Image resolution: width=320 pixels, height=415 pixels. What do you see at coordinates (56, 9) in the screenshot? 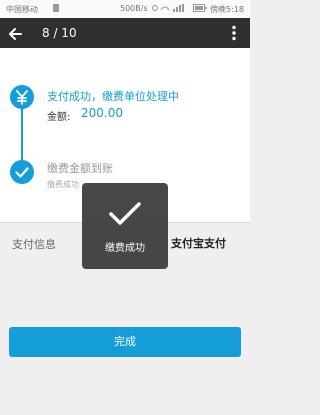
I see `message-icon` at bounding box center [56, 9].